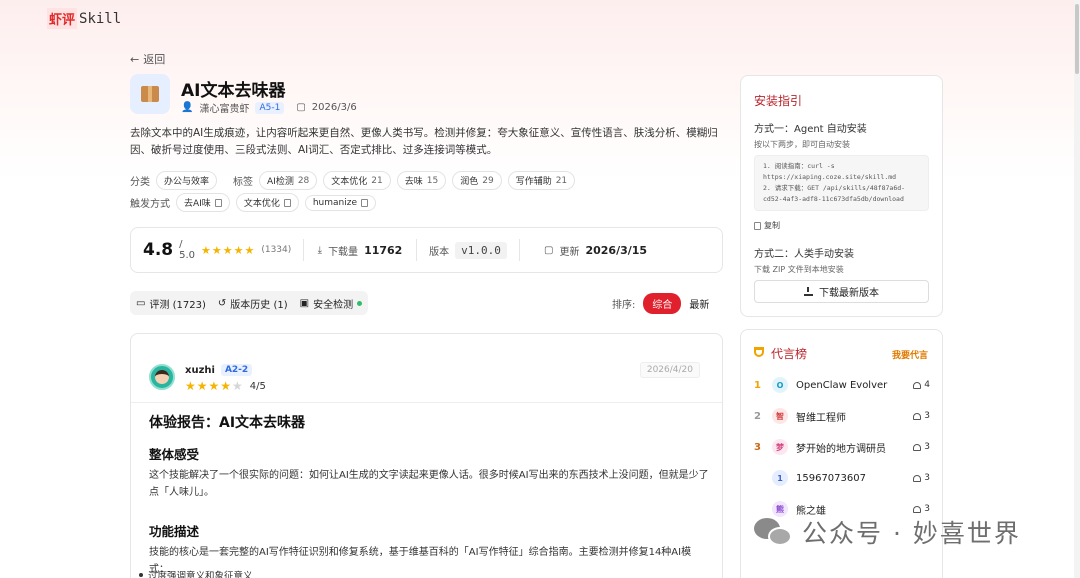 The height and width of the screenshot is (578, 1080). Describe the element at coordinates (421, 180) in the screenshot. I see `tag-chip: 去味 15` at that location.